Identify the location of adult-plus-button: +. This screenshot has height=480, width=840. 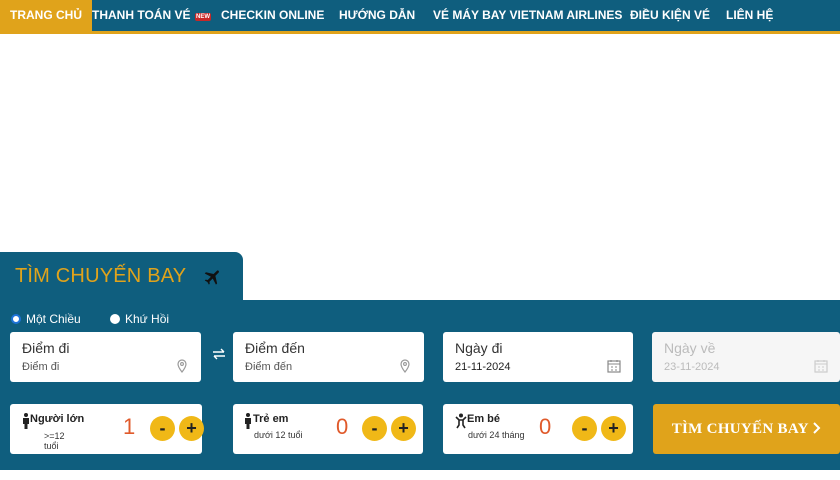
(191, 428).